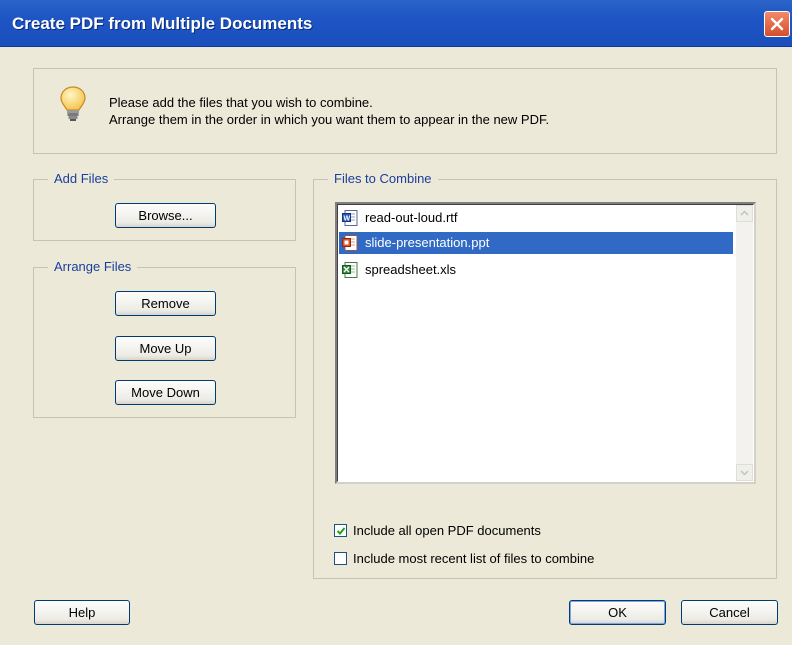  Describe the element at coordinates (165, 303) in the screenshot. I see `remove-button: Remove` at that location.